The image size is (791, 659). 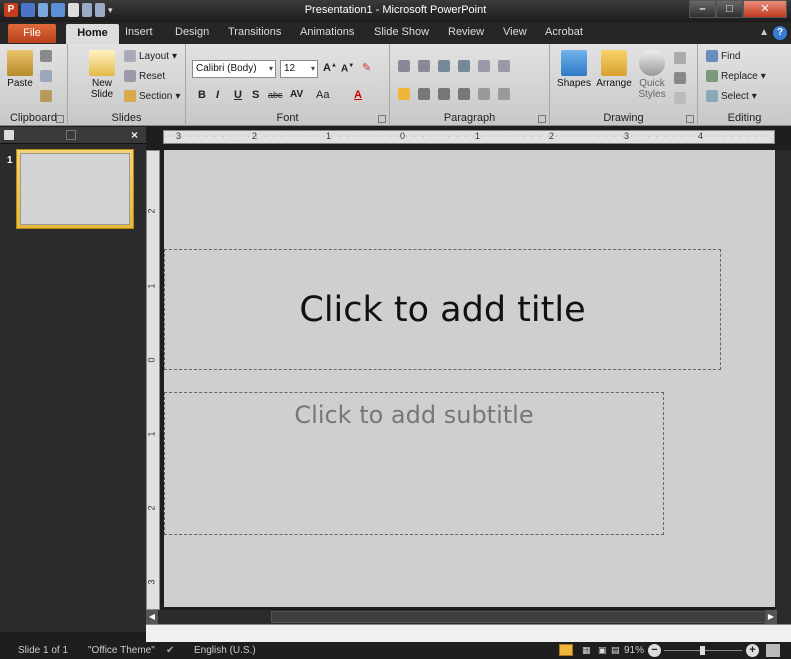 What do you see at coordinates (468, 633) in the screenshot?
I see `notes-pane` at bounding box center [468, 633].